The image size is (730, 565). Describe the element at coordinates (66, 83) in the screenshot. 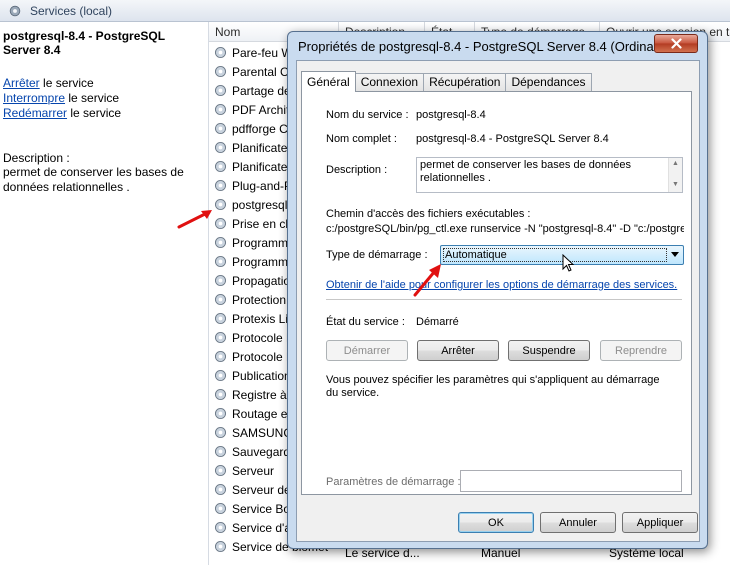

I see `action-stop-text: le service` at that location.